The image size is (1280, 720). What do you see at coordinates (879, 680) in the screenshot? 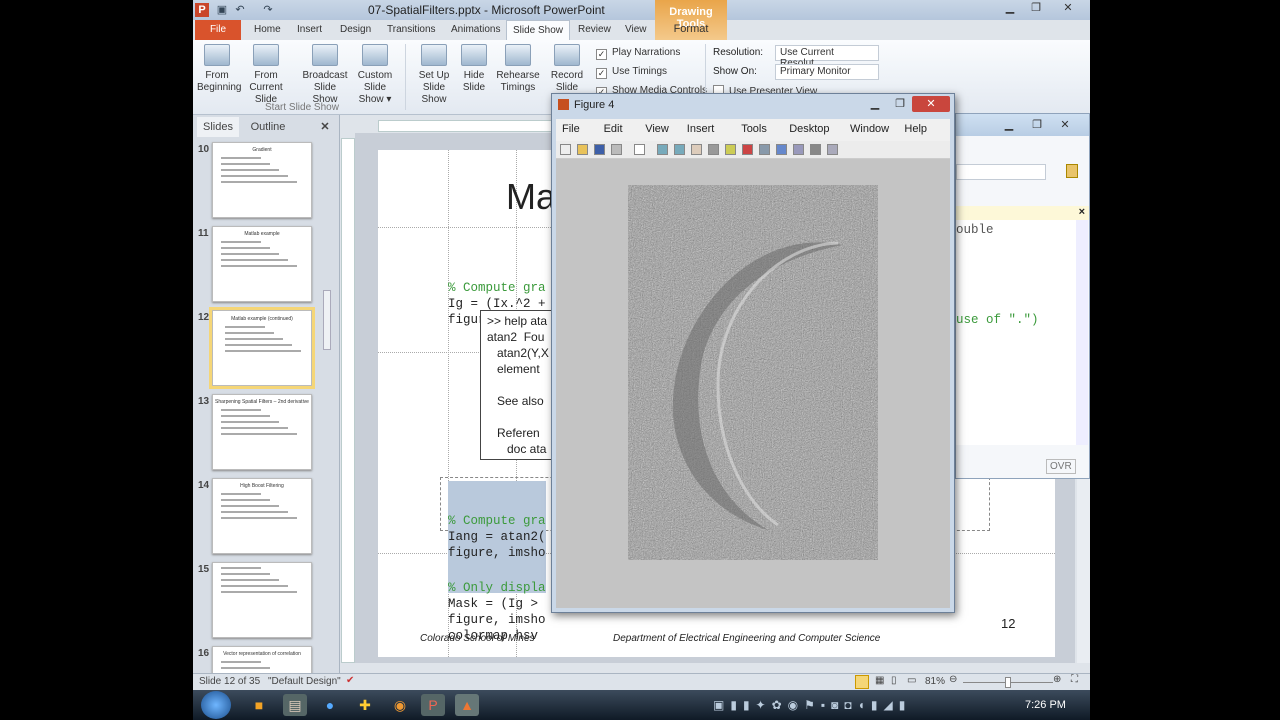
I see `slide-sorter-icon: ▦` at bounding box center [879, 680].